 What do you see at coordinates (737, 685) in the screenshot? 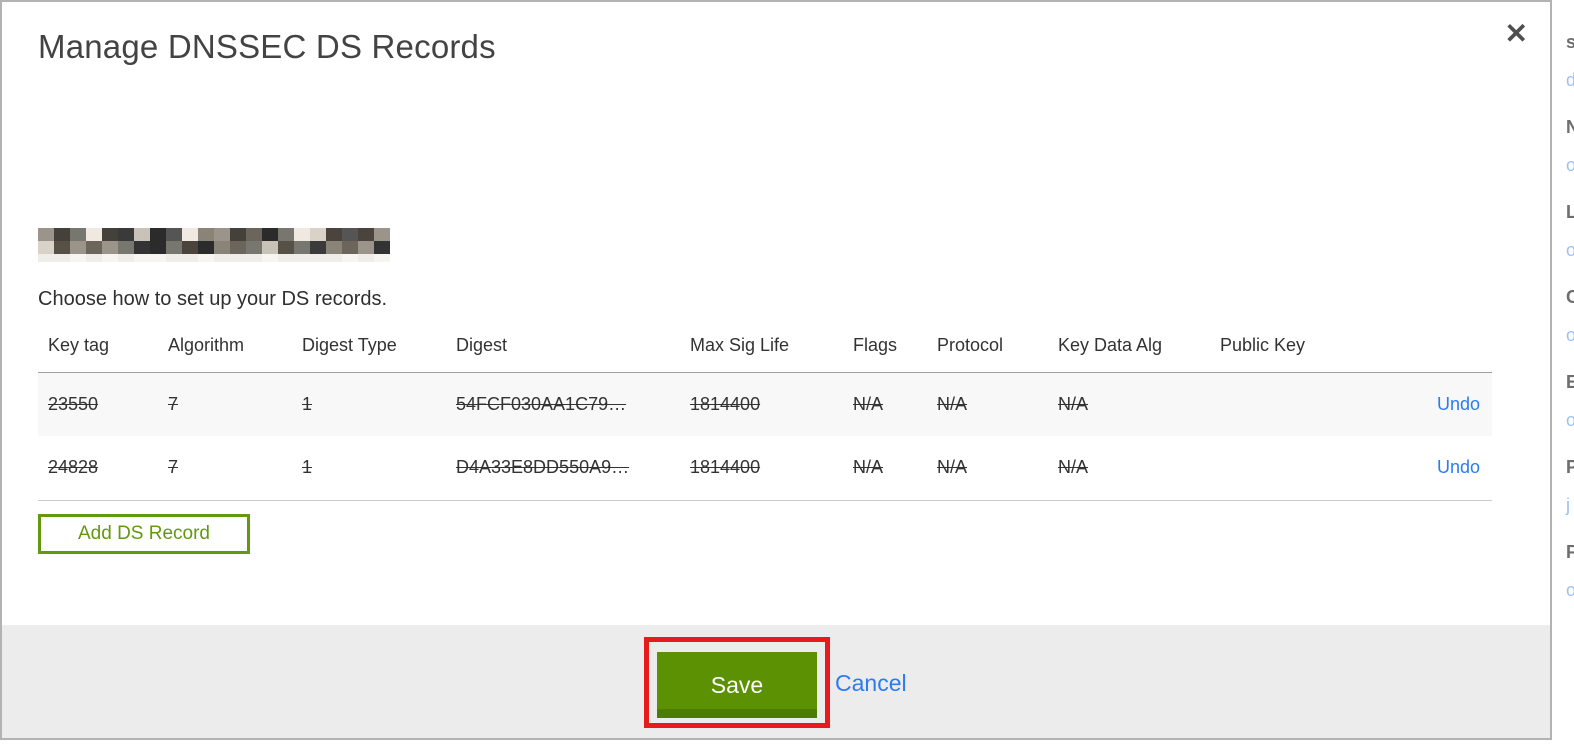
I see `save-button: Save` at bounding box center [737, 685].